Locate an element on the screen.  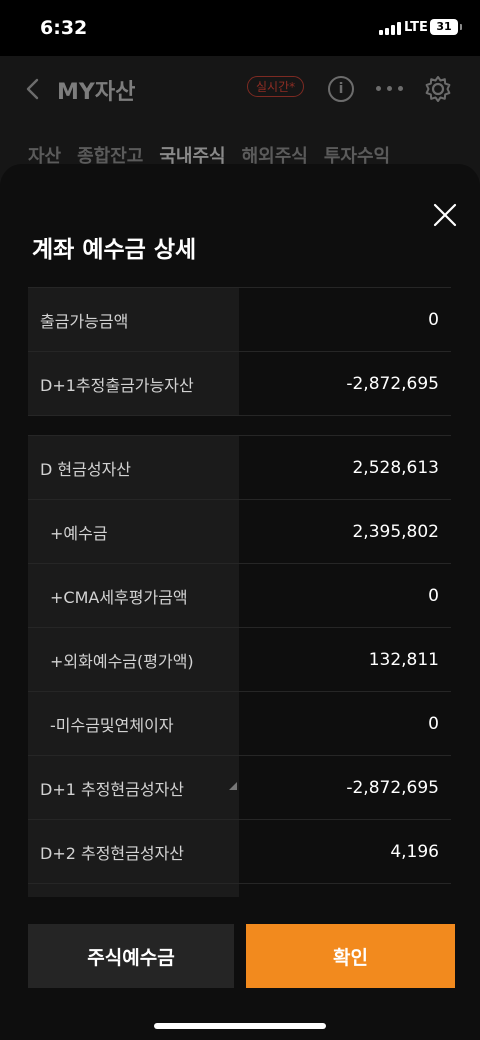
table-row: D 현금성자산 2,528,613 is located at coordinates (239, 467).